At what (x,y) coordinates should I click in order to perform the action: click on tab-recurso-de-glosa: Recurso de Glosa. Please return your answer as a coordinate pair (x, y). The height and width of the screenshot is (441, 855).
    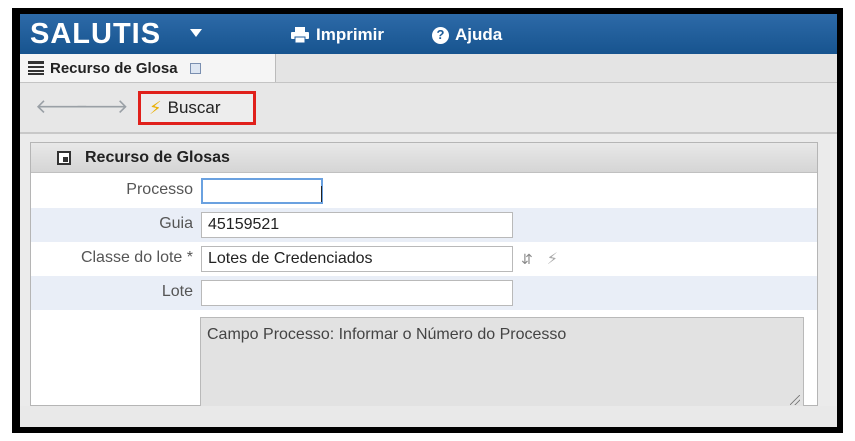
    Looking at the image, I should click on (148, 68).